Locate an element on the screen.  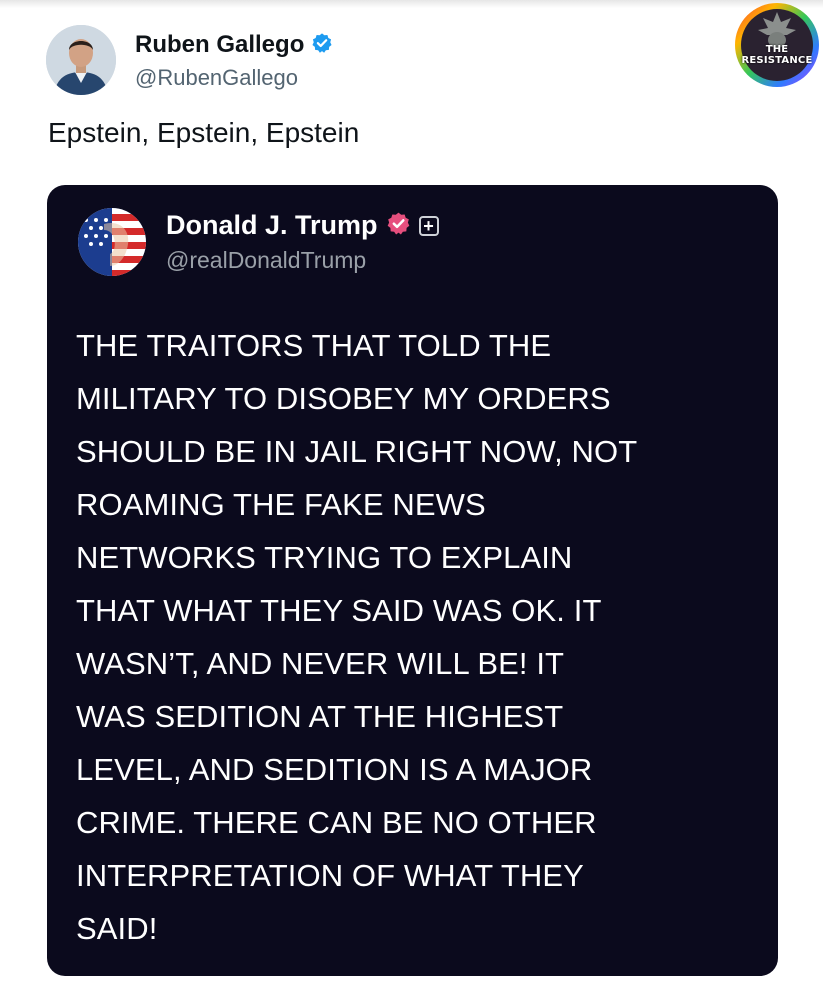
quoted-text-line: WASN’T, AND NEVER WILL BE! IT is located at coordinates (320, 663).